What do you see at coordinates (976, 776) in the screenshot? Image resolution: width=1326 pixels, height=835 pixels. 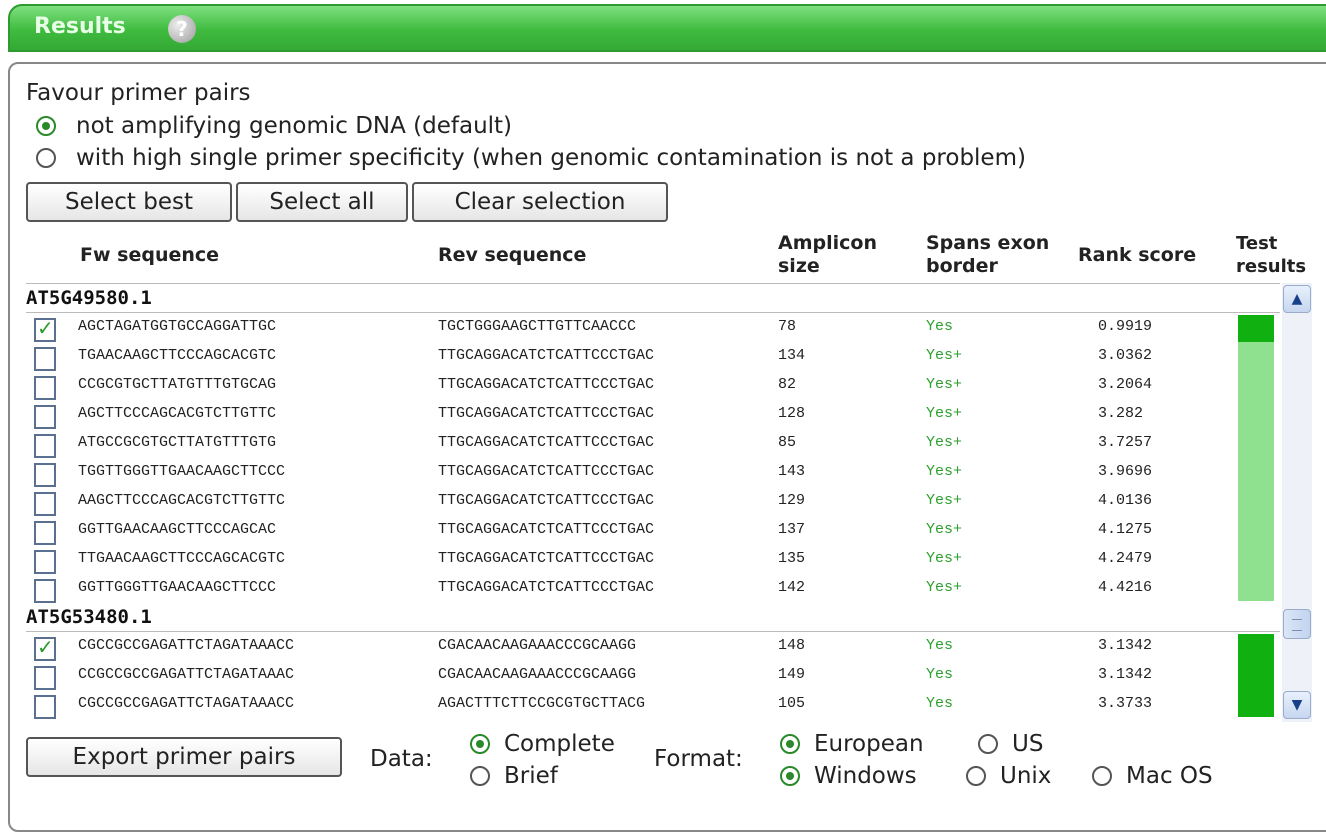 I see `radio-unix` at bounding box center [976, 776].